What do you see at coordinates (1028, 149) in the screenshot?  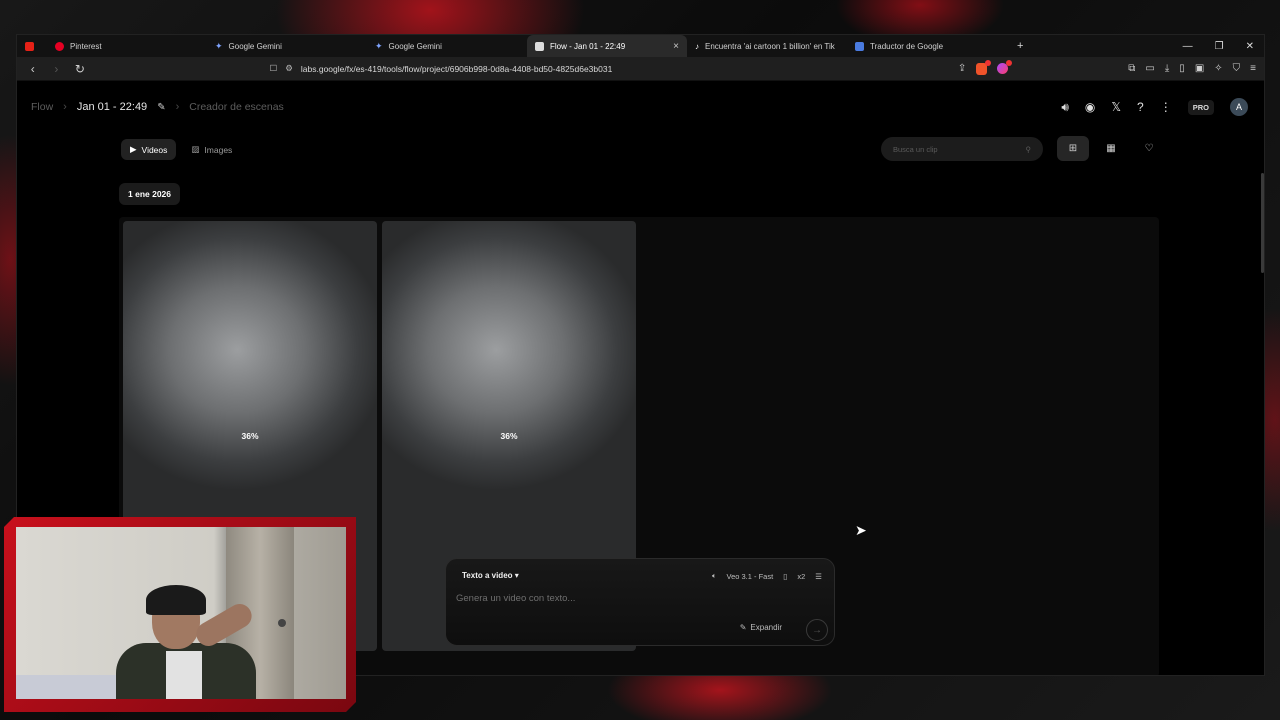 I see `search-icon: ⚲` at bounding box center [1028, 149].